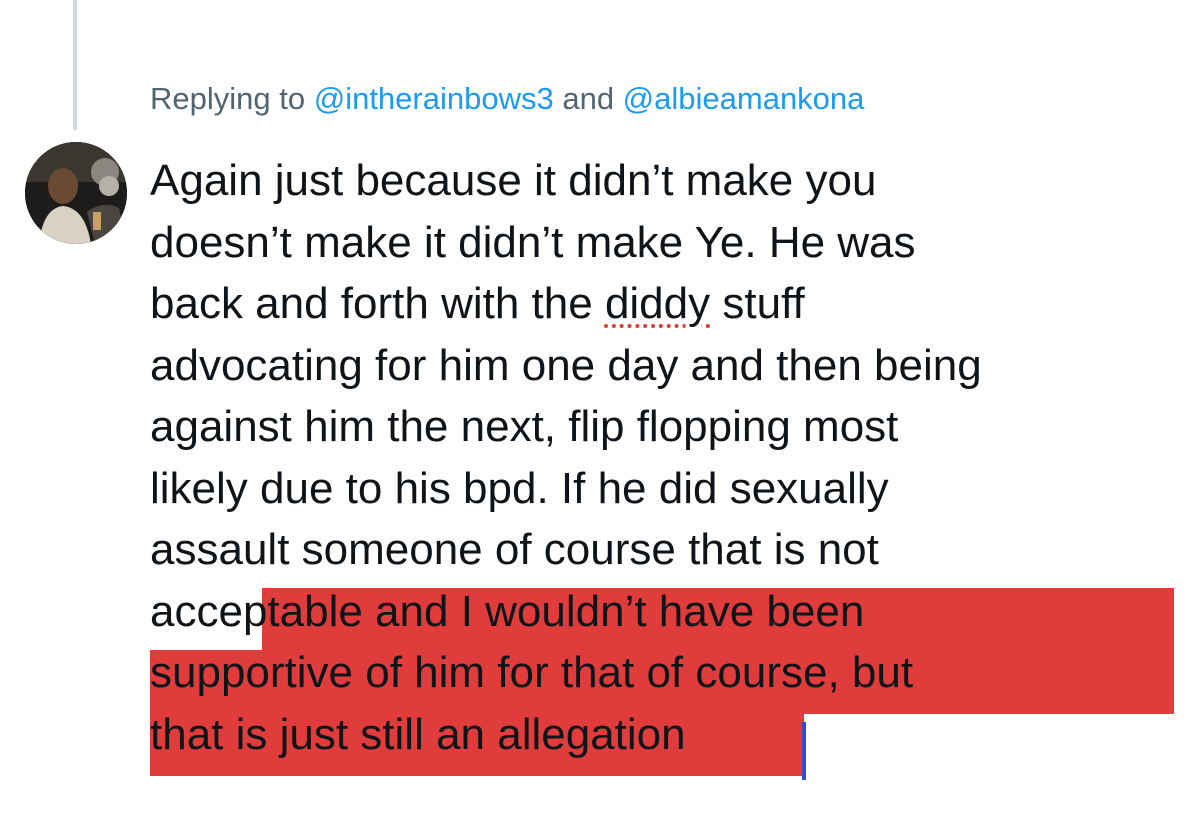 The image size is (1200, 826). What do you see at coordinates (588, 98) in the screenshot?
I see `replying-to-conjunction: and` at bounding box center [588, 98].